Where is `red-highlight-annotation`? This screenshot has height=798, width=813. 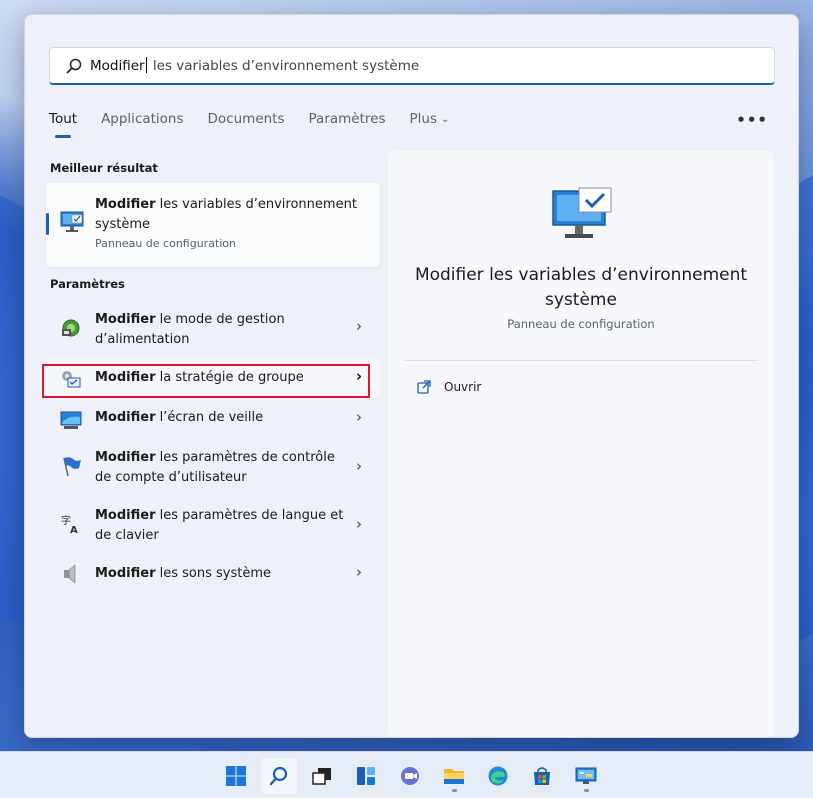
red-highlight-annotation is located at coordinates (206, 381).